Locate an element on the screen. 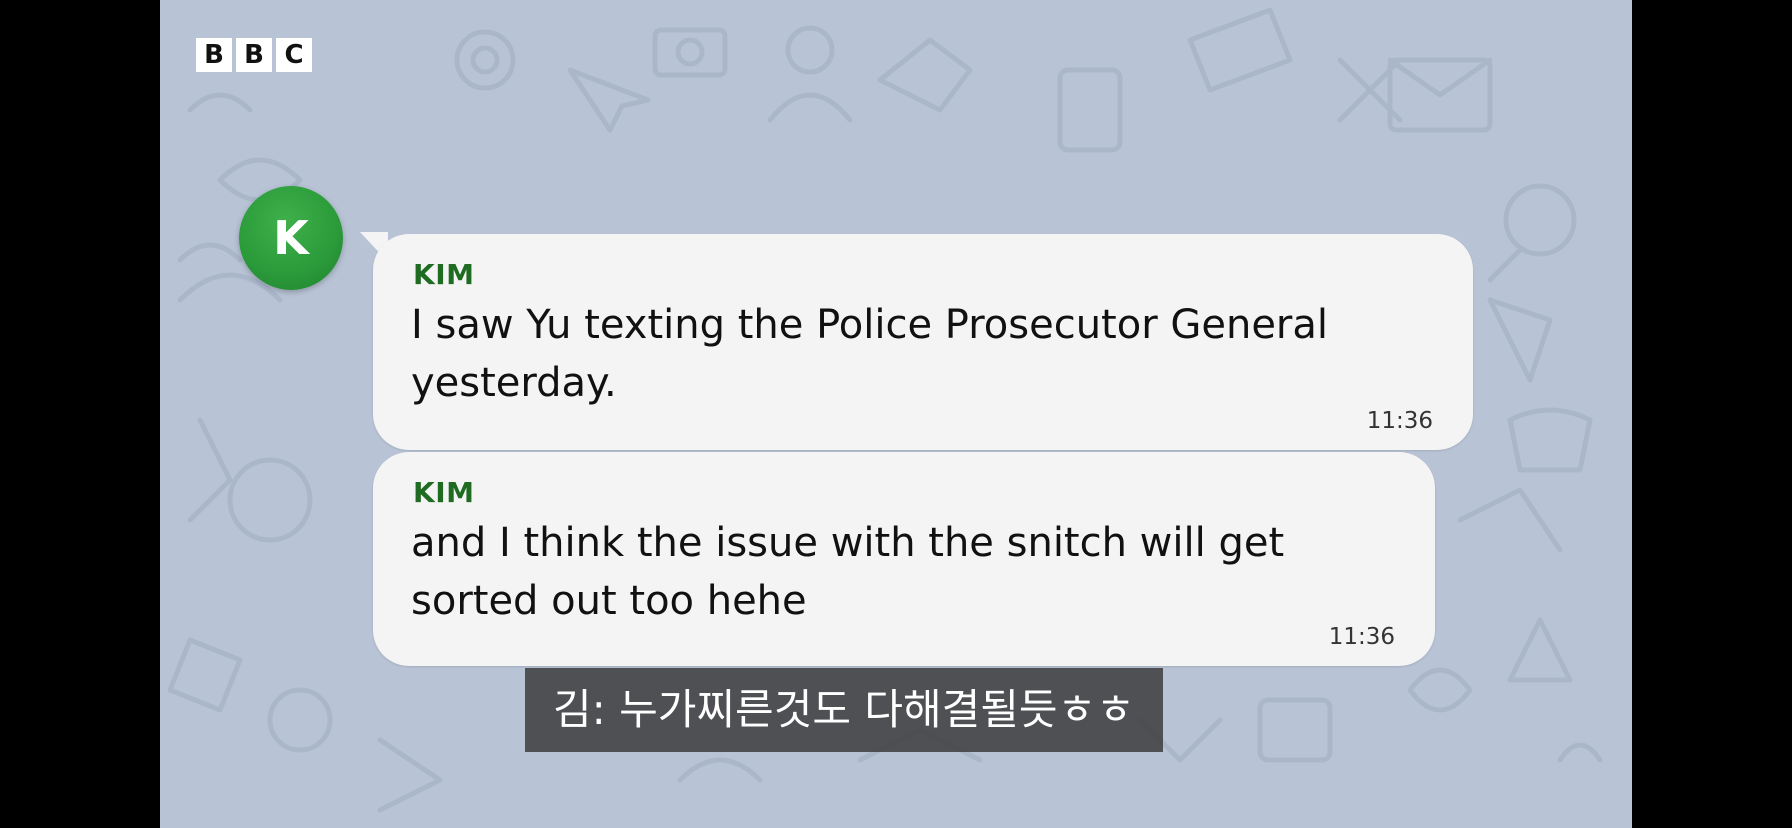 The width and height of the screenshot is (1792, 828). sender-avatar: K is located at coordinates (291, 238).